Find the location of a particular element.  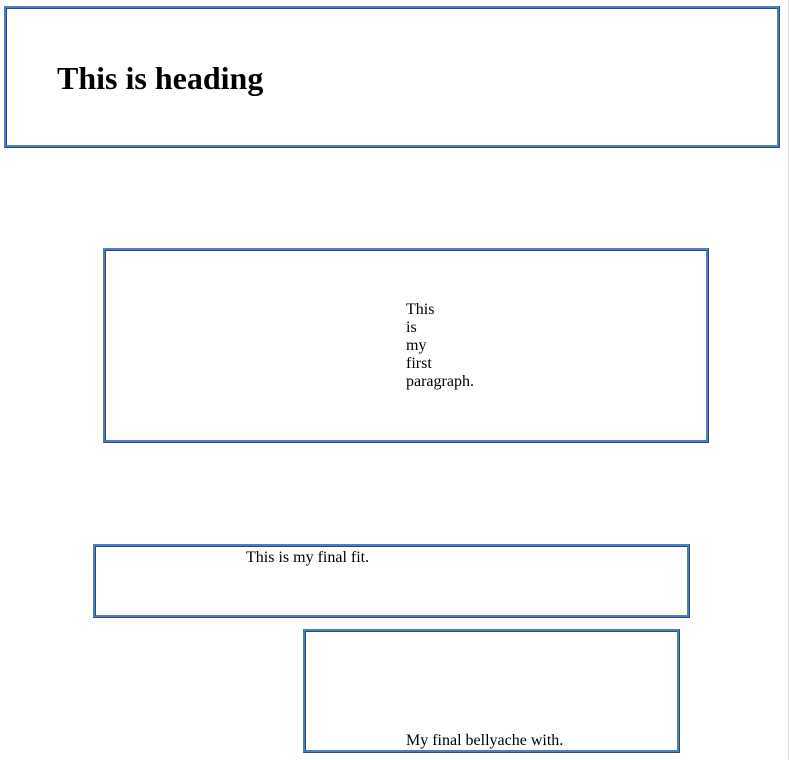

final-fit-container: This is my final fit. is located at coordinates (391, 581).